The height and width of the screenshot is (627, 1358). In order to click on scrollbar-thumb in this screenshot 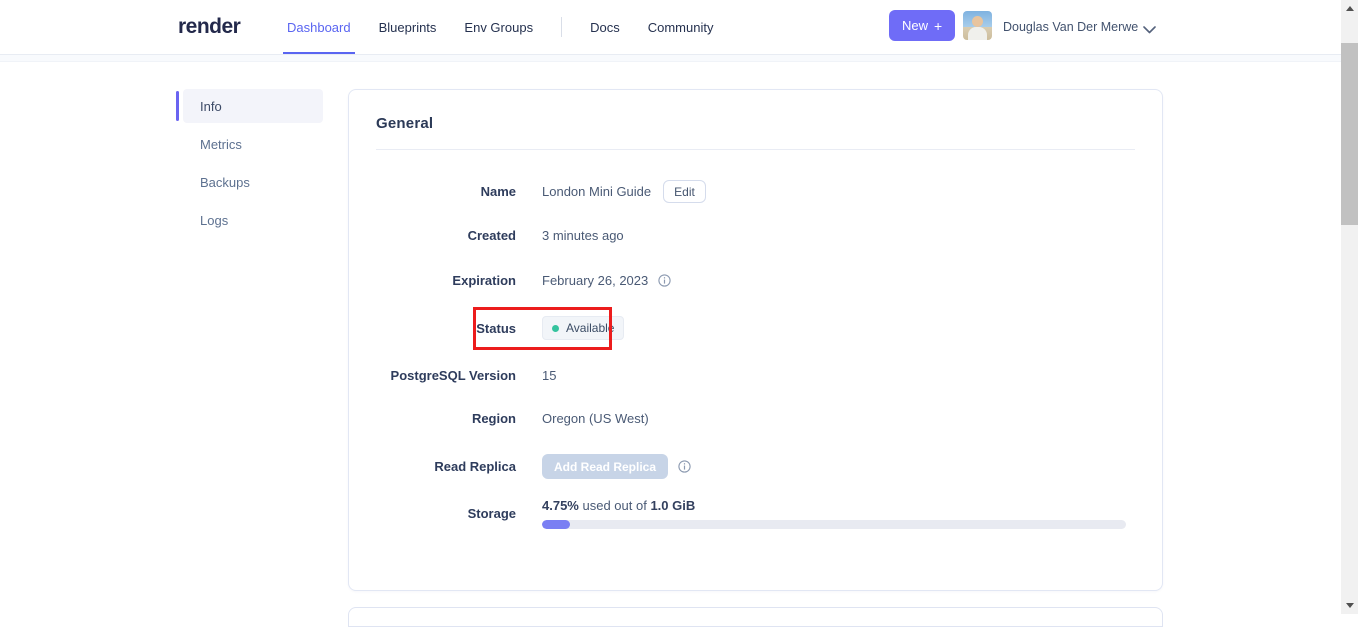, I will do `click(1349, 134)`.